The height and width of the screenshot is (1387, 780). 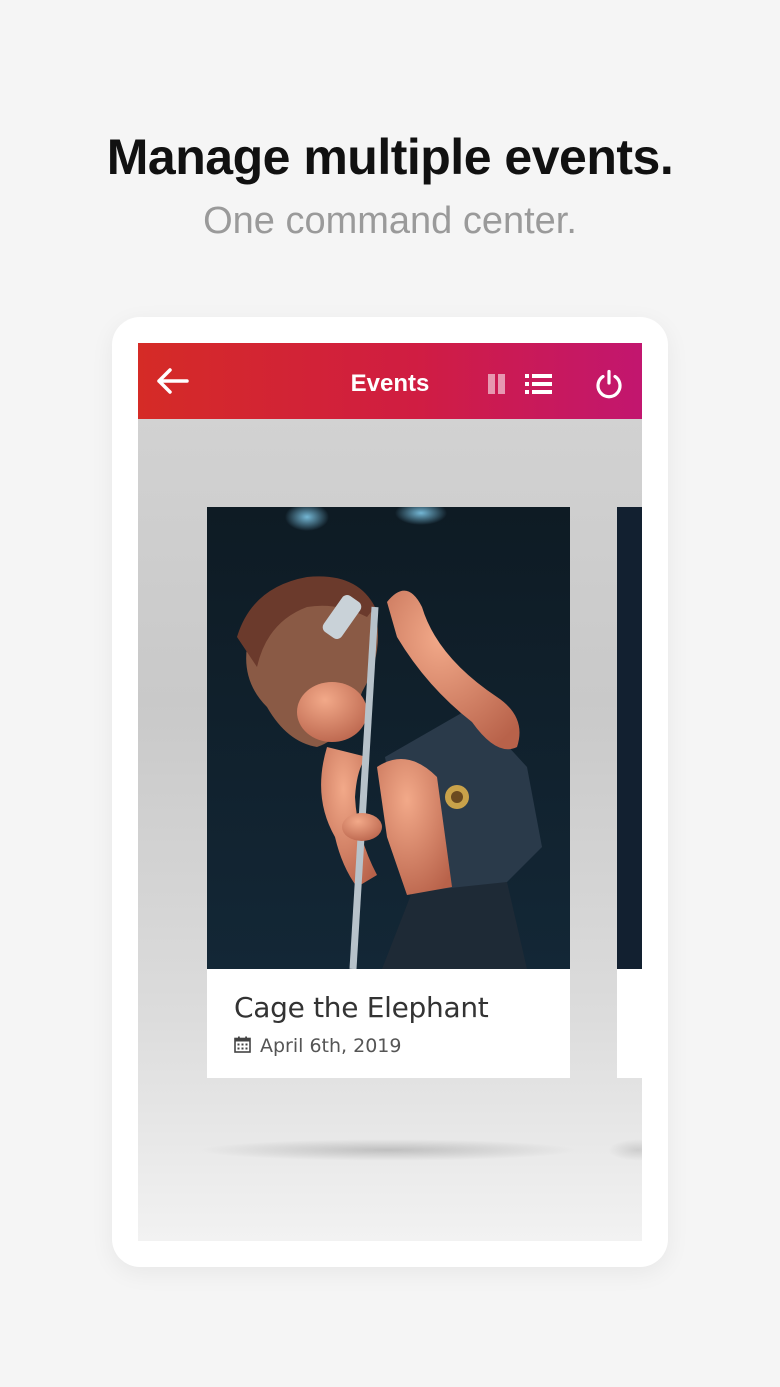 I want to click on list-view-button, so click(x=539, y=384).